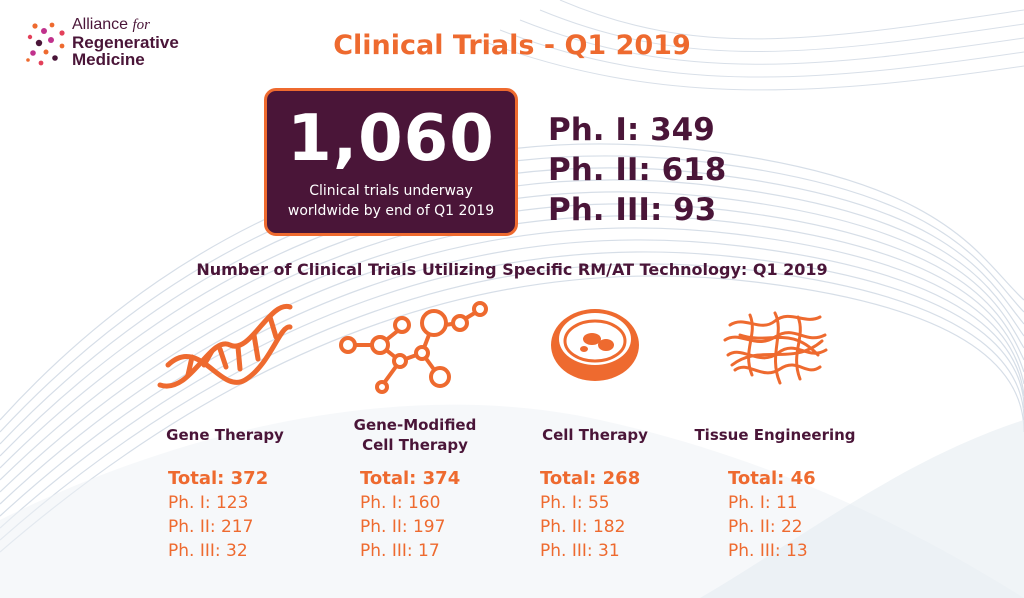  What do you see at coordinates (772, 478) in the screenshot?
I see `stat-total: Total: 46` at bounding box center [772, 478].